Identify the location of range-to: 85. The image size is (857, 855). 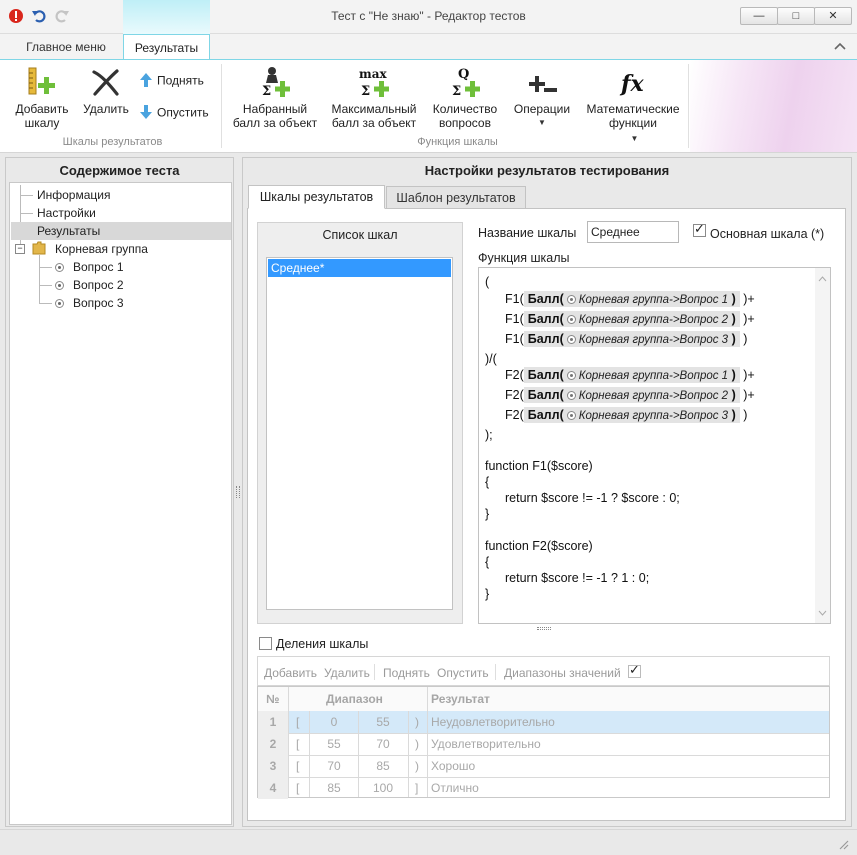
(383, 766).